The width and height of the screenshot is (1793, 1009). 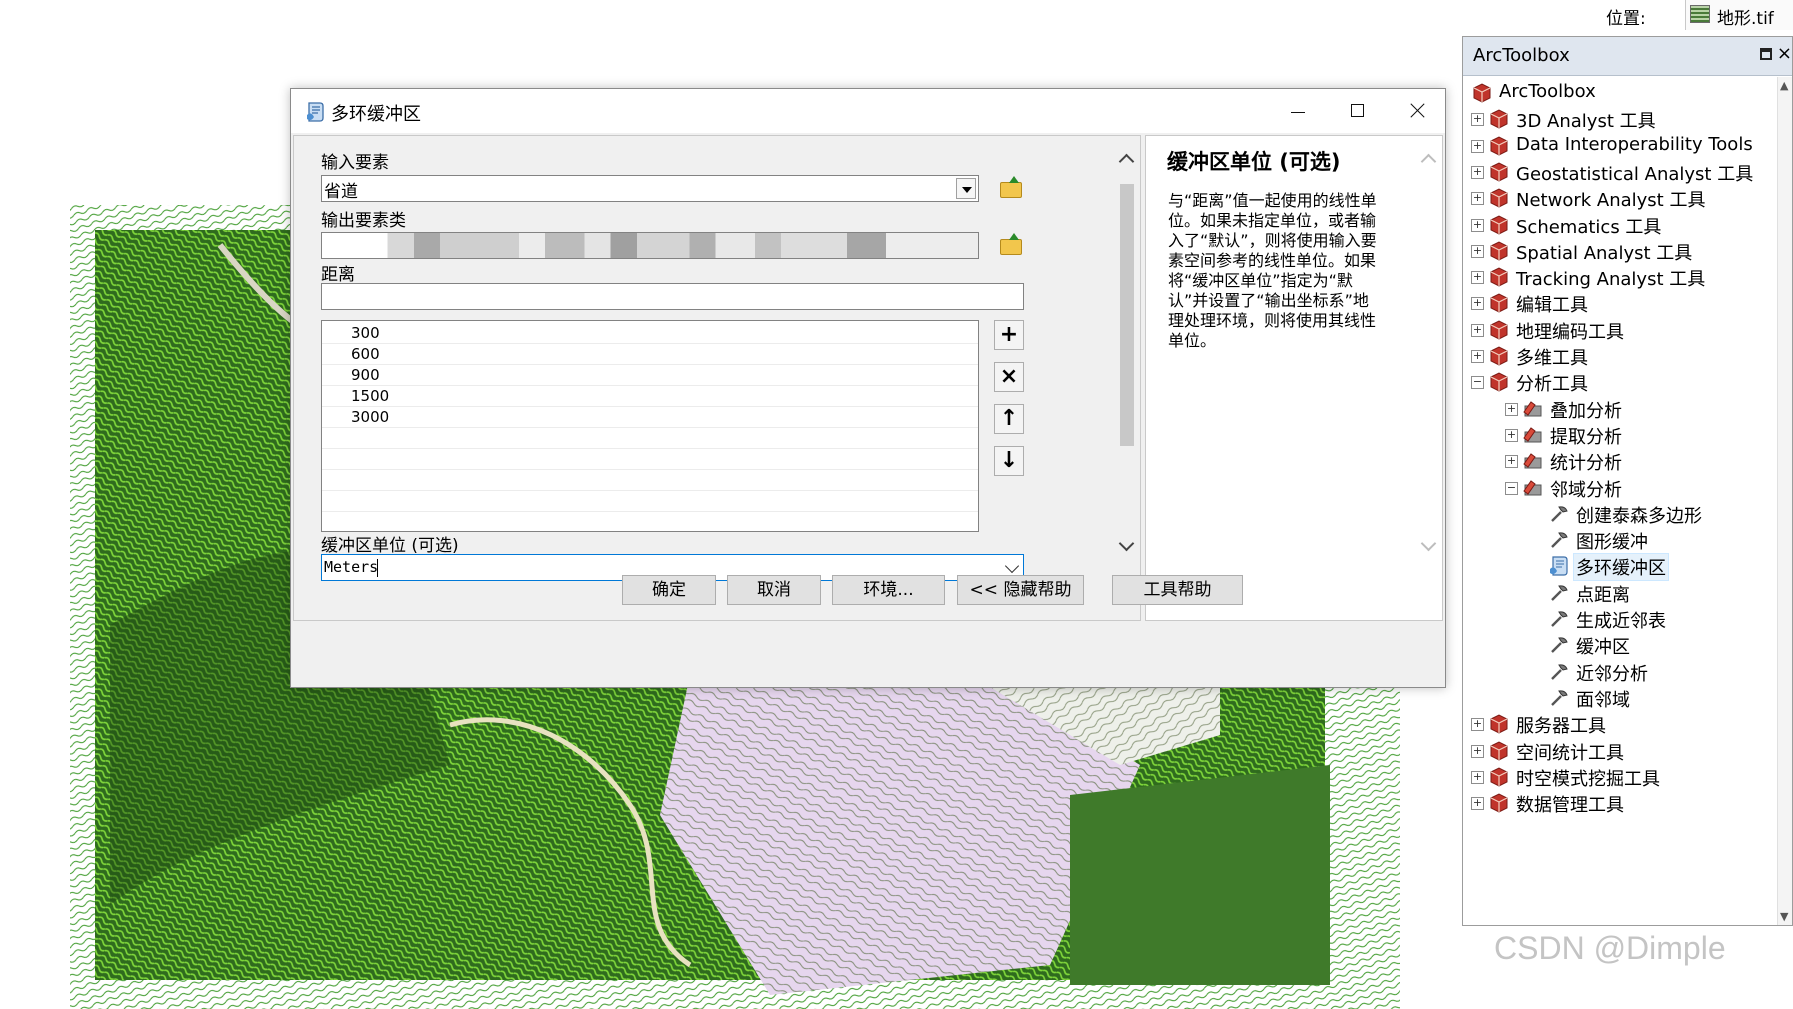 I want to click on hide-help-button: << 隐藏帮助, so click(x=1020, y=590).